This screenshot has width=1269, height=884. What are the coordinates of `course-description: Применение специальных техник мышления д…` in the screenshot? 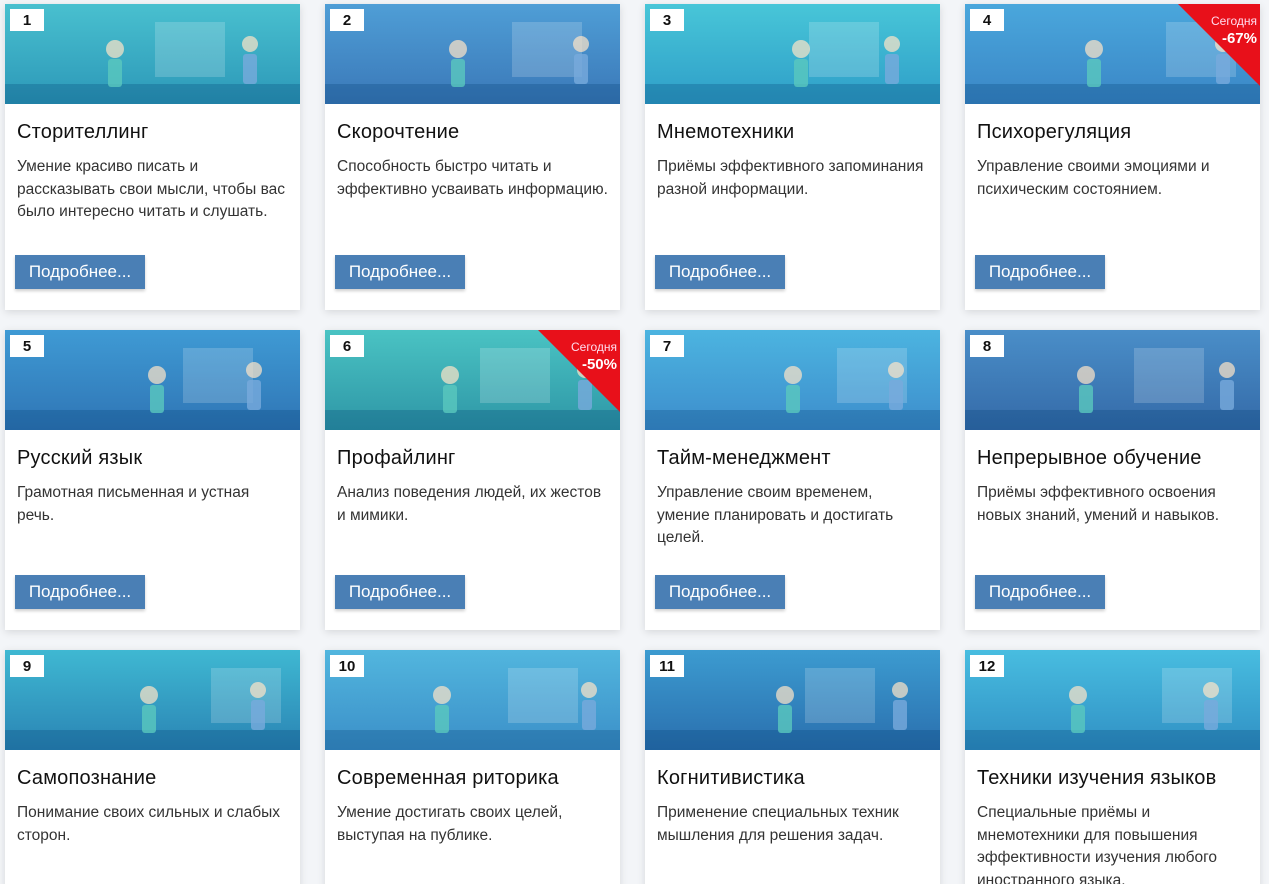 It's located at (778, 824).